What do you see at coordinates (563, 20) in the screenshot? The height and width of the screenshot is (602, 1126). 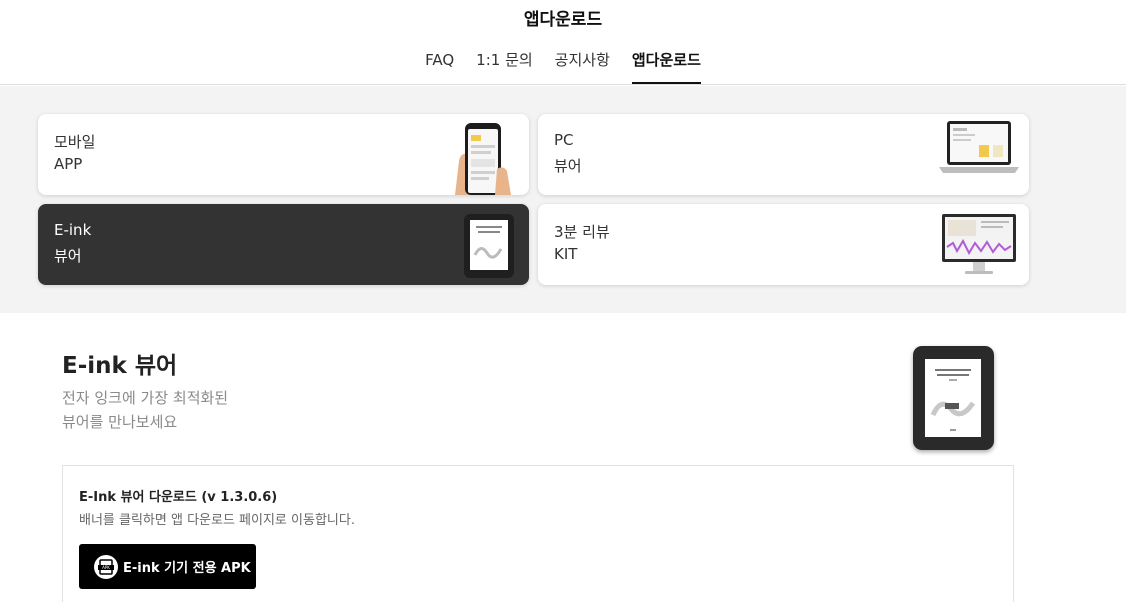 I see `page-title: 앱다운로드` at bounding box center [563, 20].